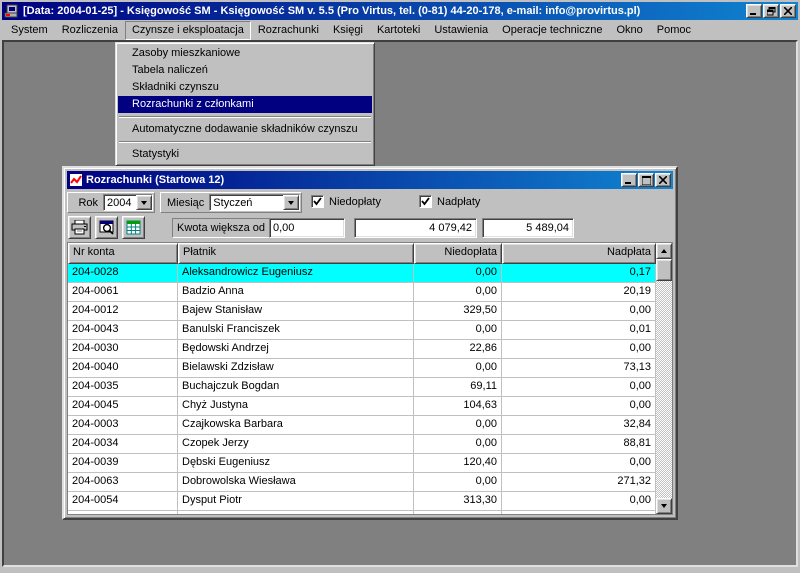 This screenshot has height=573, width=800. Describe the element at coordinates (458, 406) in the screenshot. I see `cell-niedoplata: 104,63` at that location.